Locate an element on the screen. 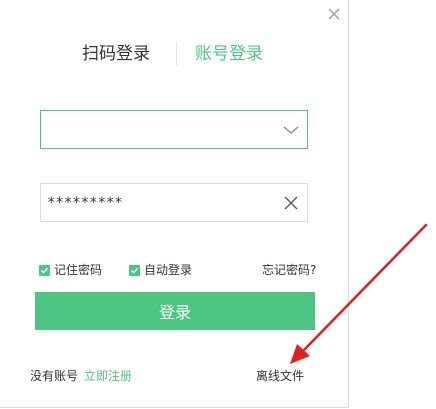 The width and height of the screenshot is (436, 409). login-options: 记住密码 自动登录 忘记密码? is located at coordinates (174, 270).